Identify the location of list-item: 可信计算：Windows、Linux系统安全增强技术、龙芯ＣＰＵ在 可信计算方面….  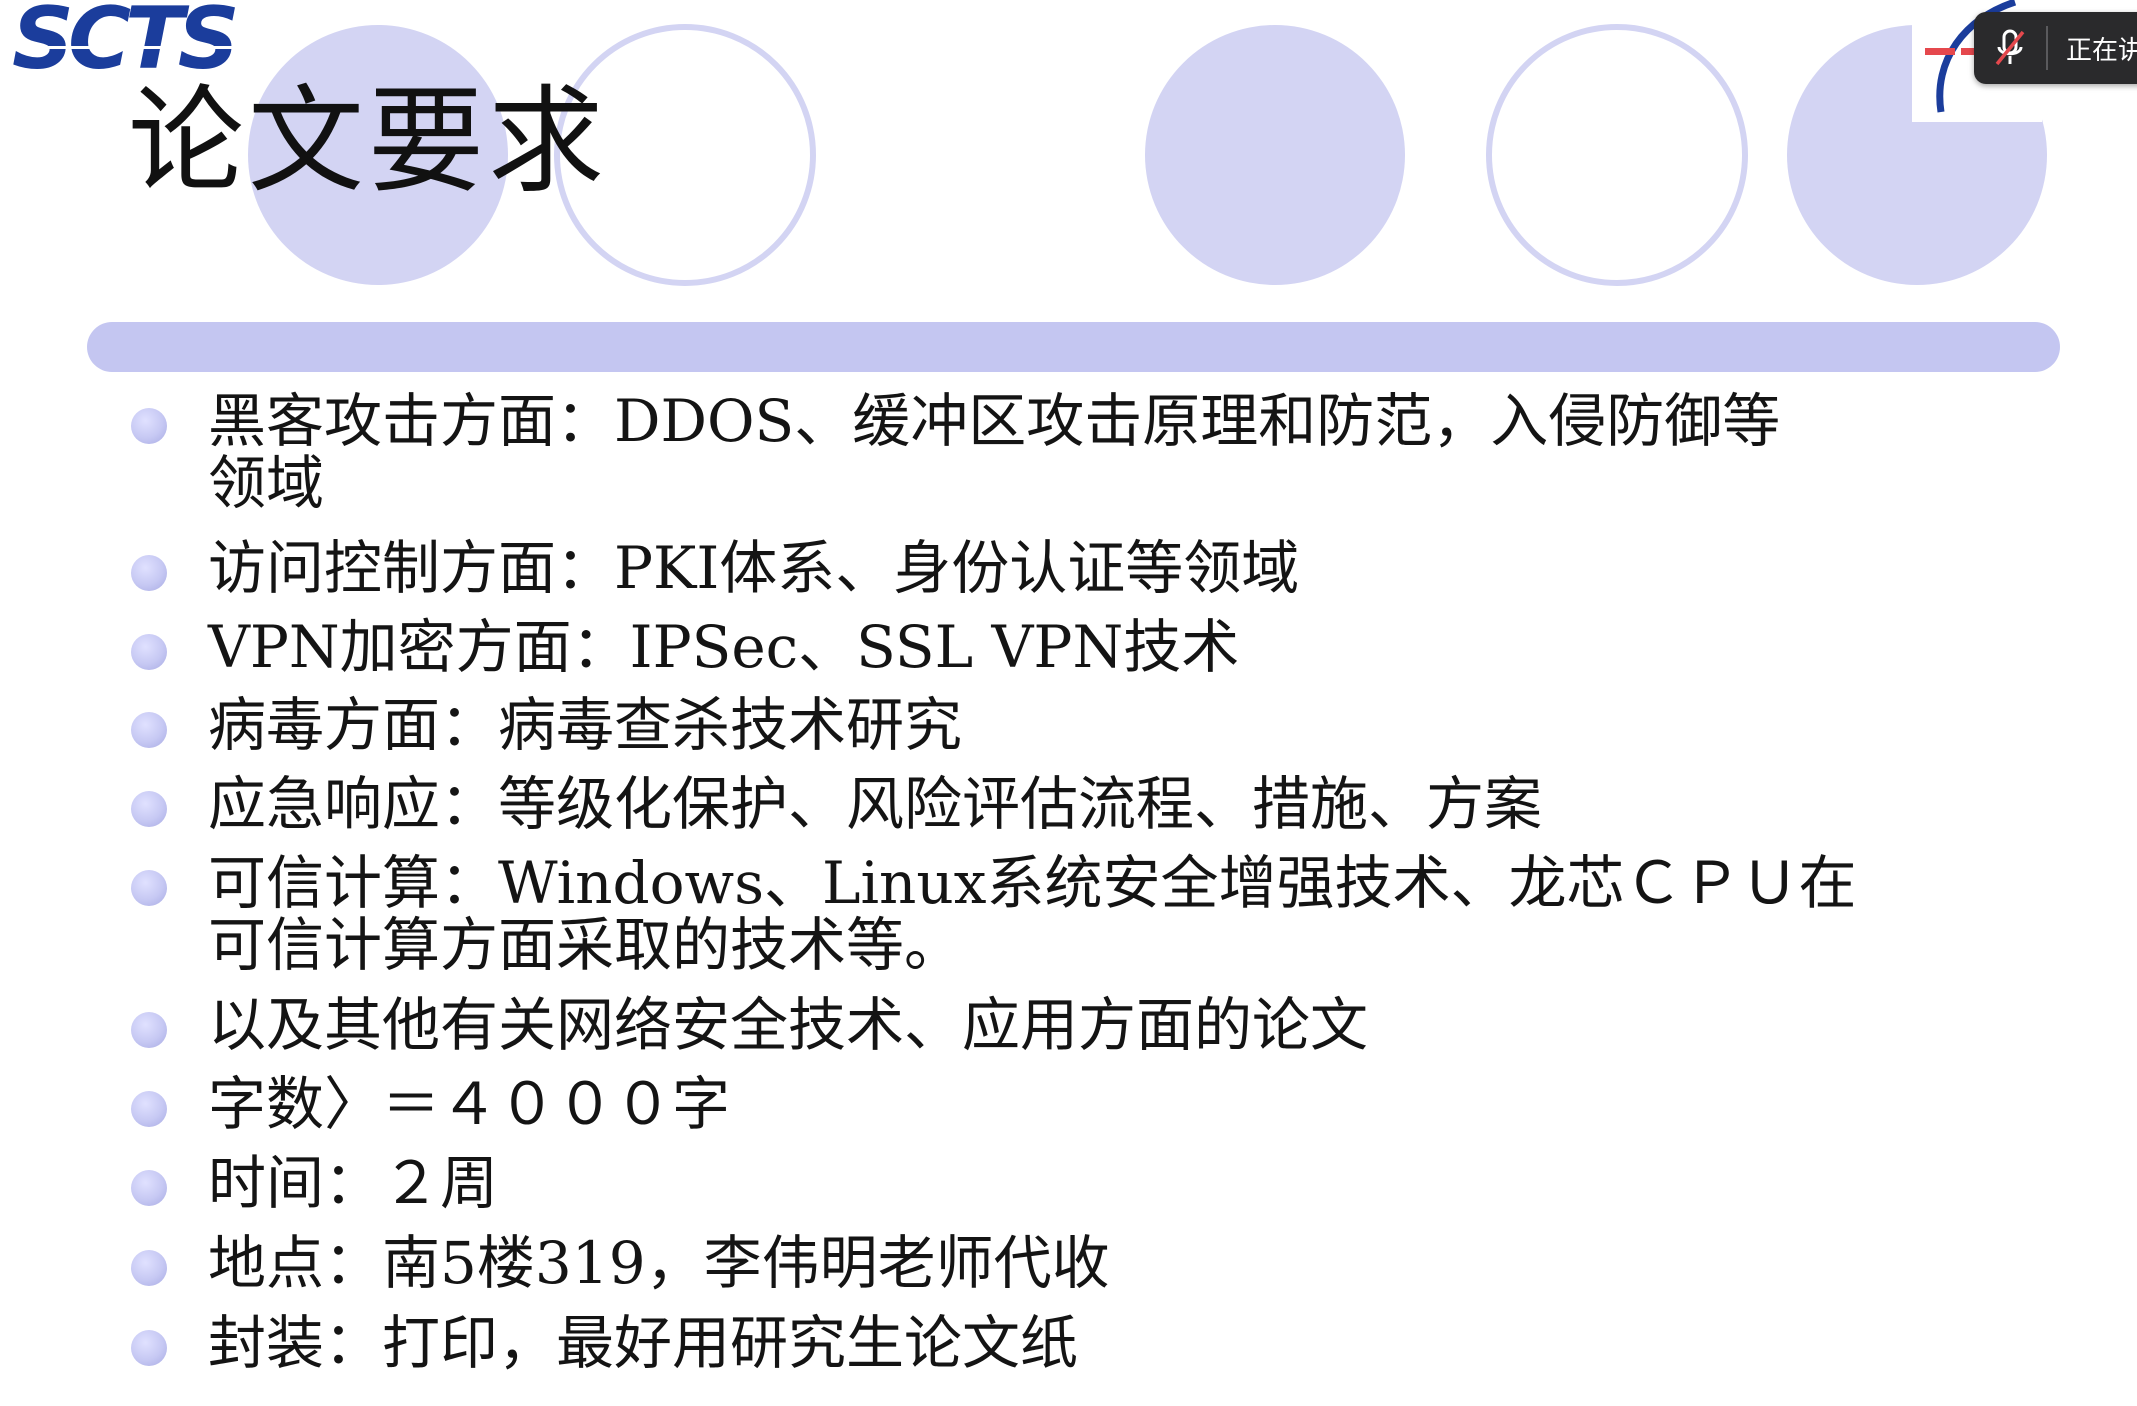
(1084, 914).